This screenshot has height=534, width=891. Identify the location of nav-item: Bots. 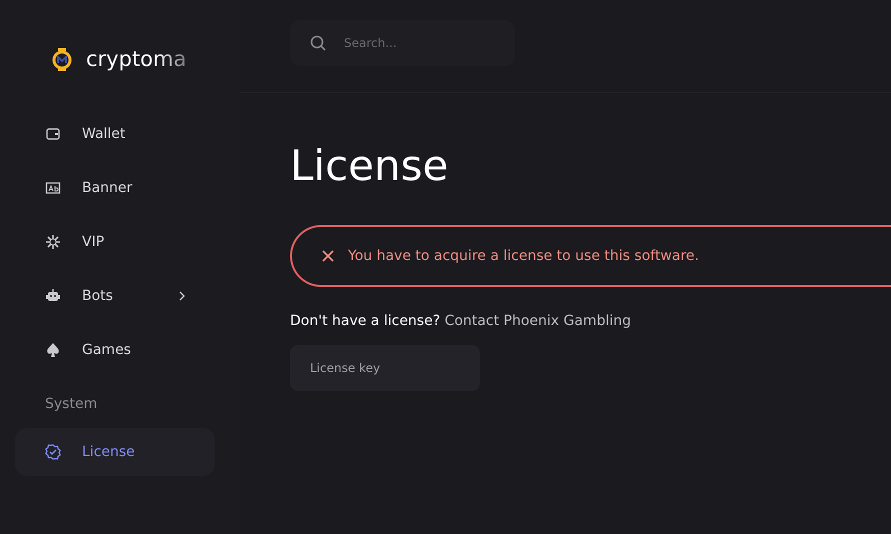
(115, 296).